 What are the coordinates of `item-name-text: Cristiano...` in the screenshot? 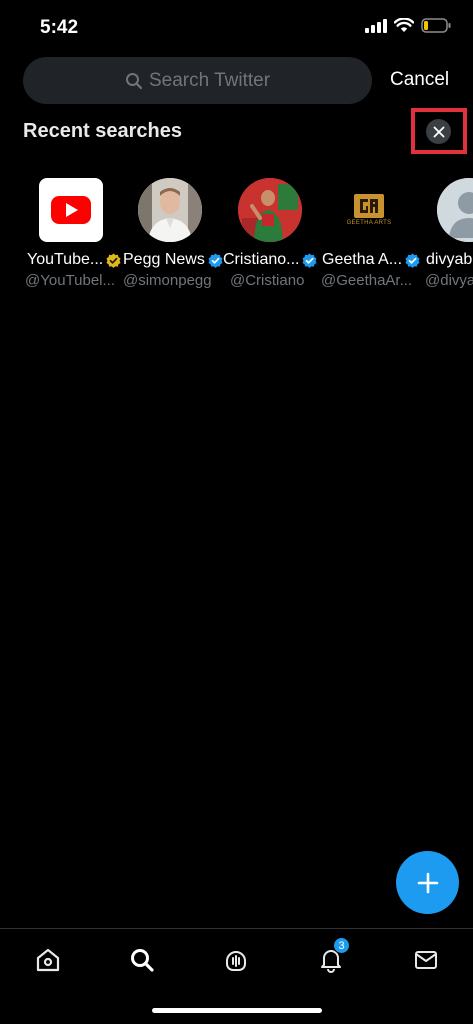 It's located at (261, 259).